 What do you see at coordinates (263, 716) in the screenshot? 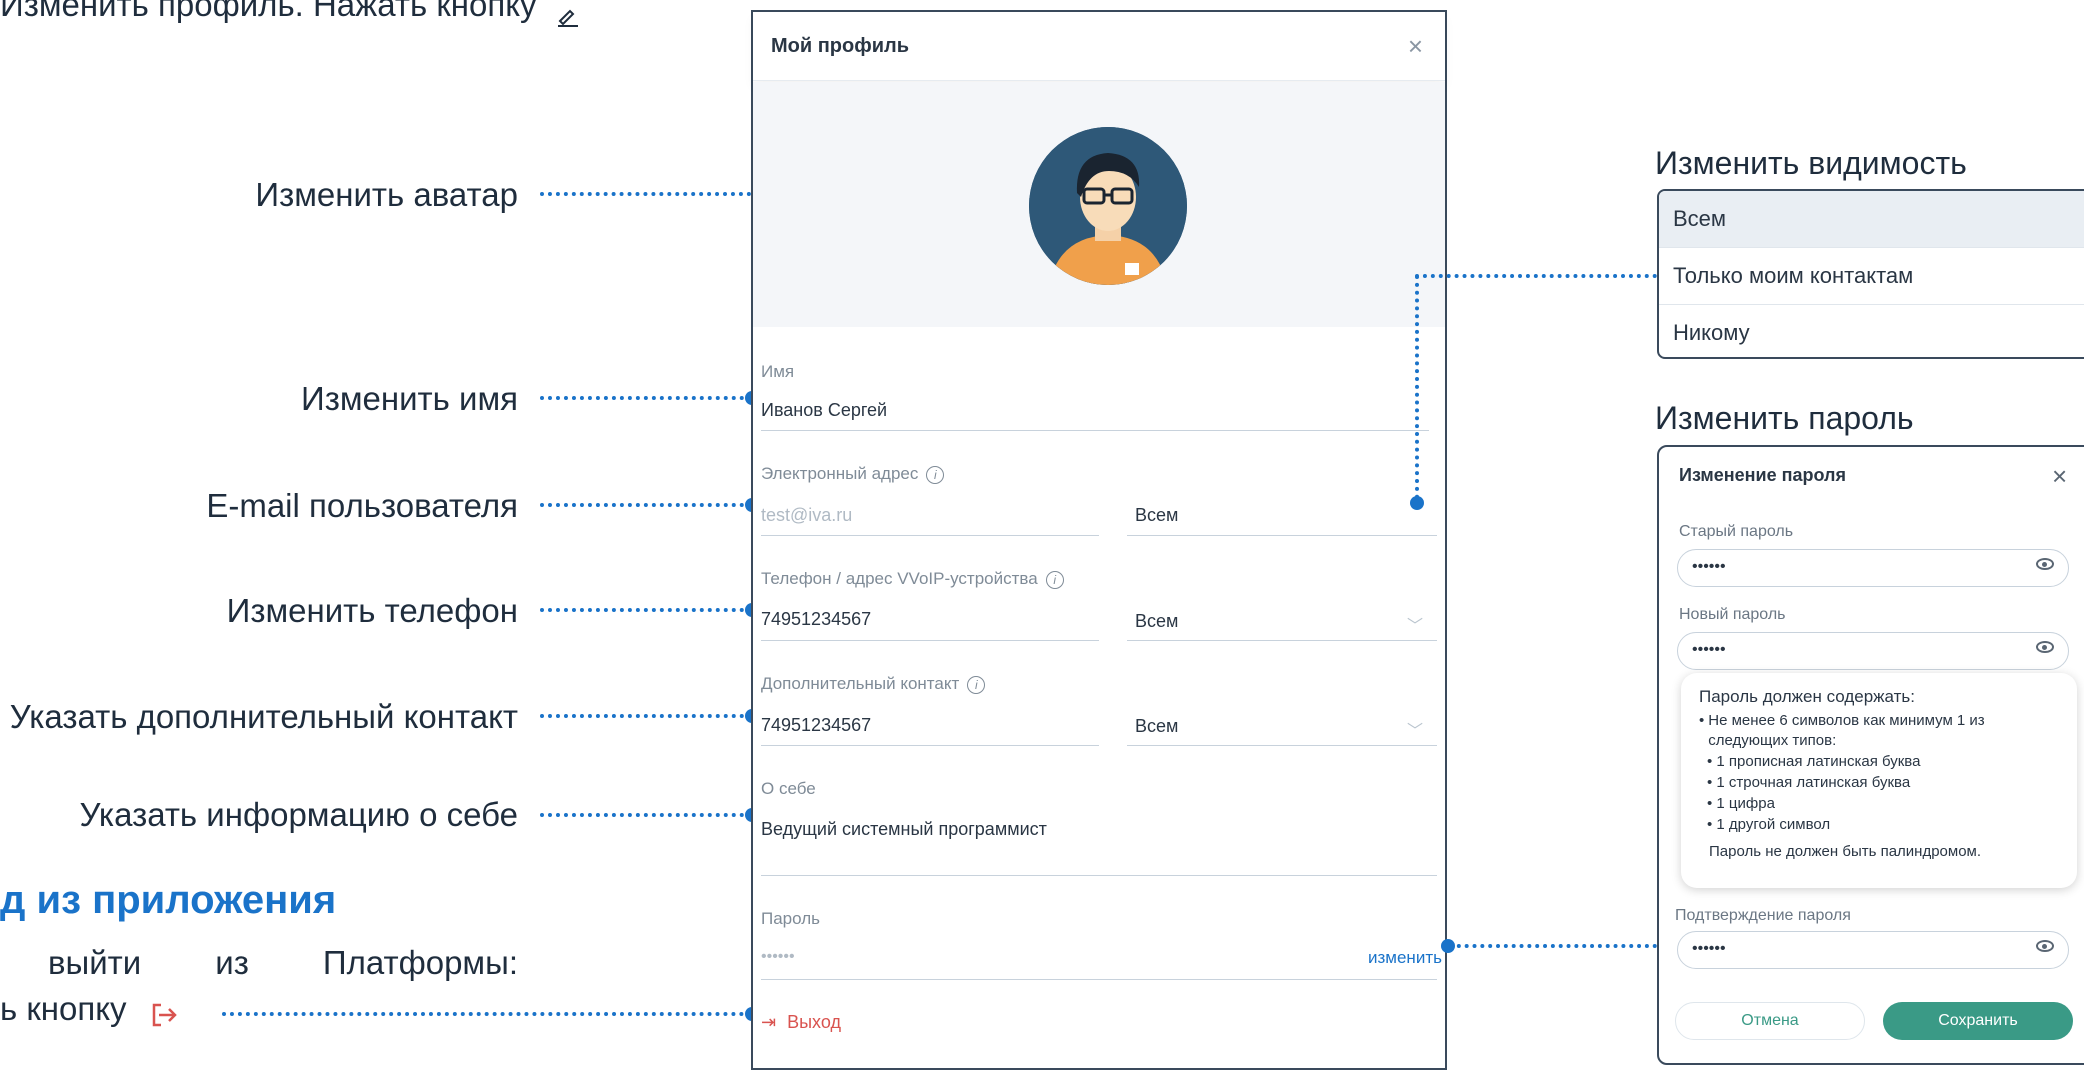
I see `callout-extra-contact: Указать дополнительный контакт` at bounding box center [263, 716].